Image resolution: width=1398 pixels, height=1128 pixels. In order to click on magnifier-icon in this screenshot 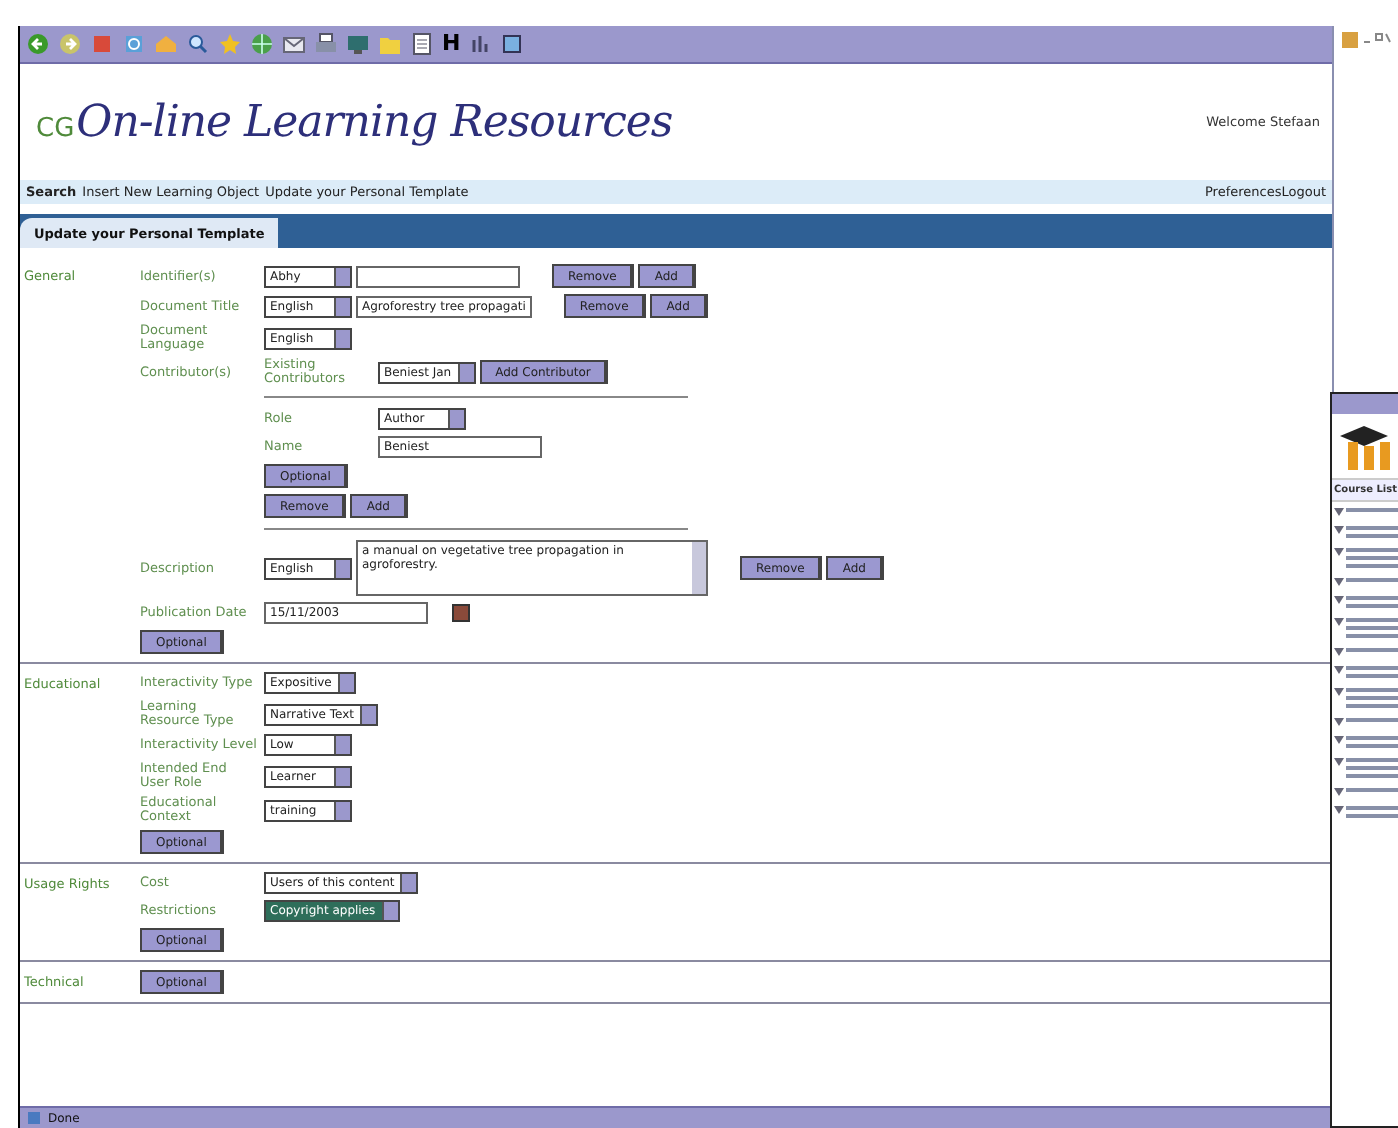, I will do `click(198, 44)`.